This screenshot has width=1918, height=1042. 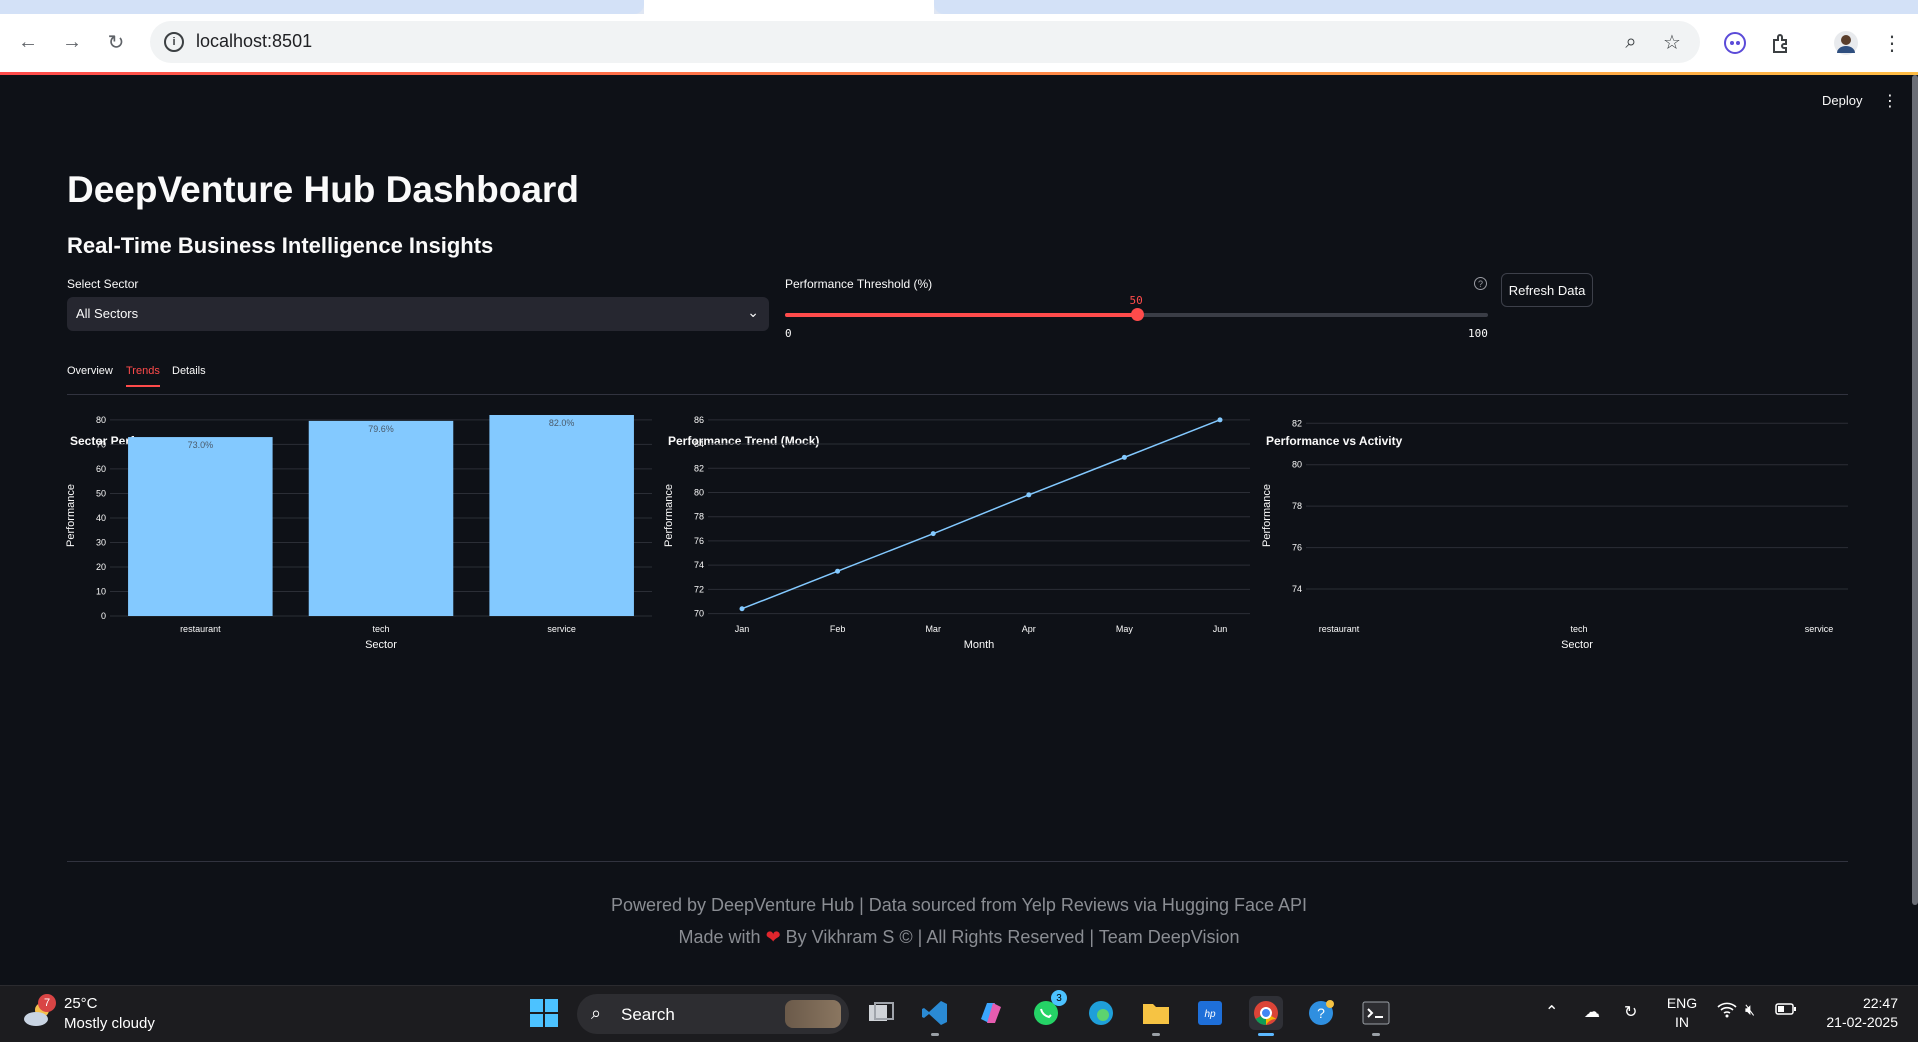 I want to click on clock-time: 22:47, so click(x=1853, y=1003).